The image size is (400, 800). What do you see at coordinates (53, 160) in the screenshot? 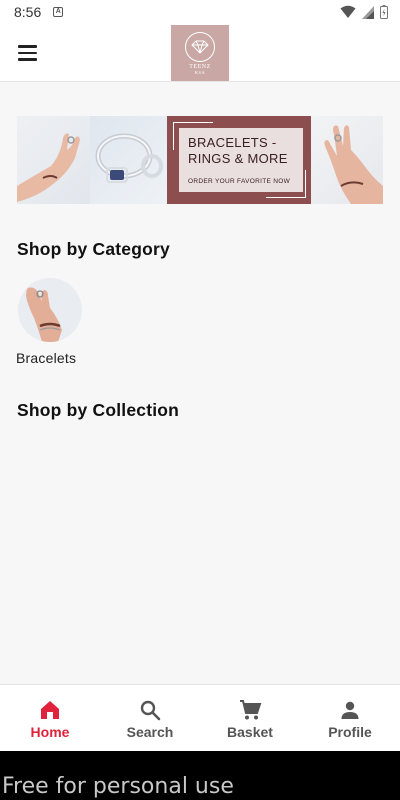
I see `banner-hand-image` at bounding box center [53, 160].